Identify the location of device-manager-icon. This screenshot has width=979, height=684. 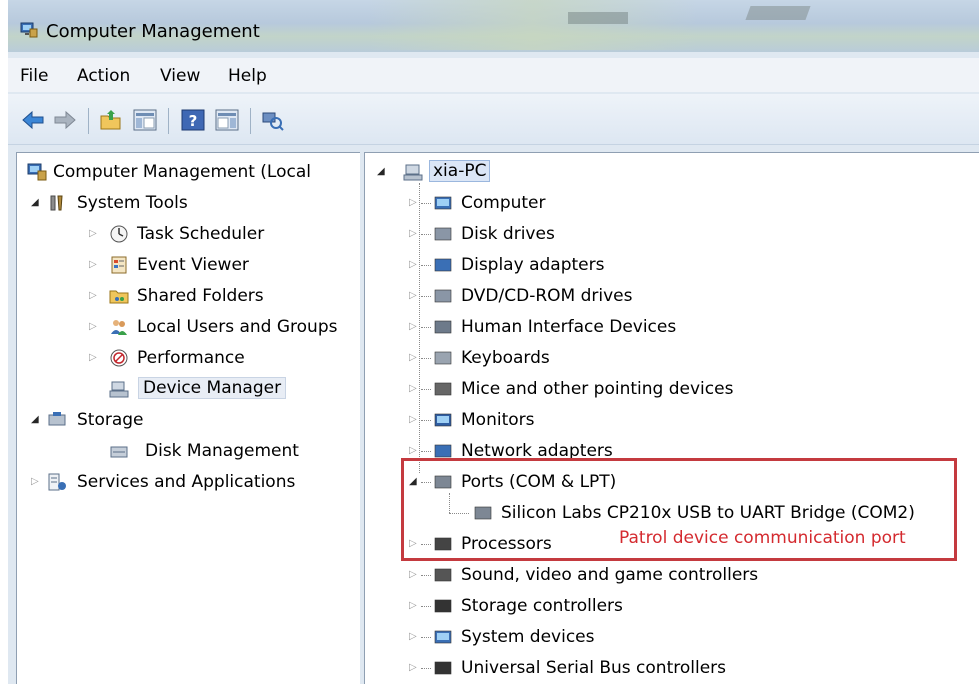
(119, 389).